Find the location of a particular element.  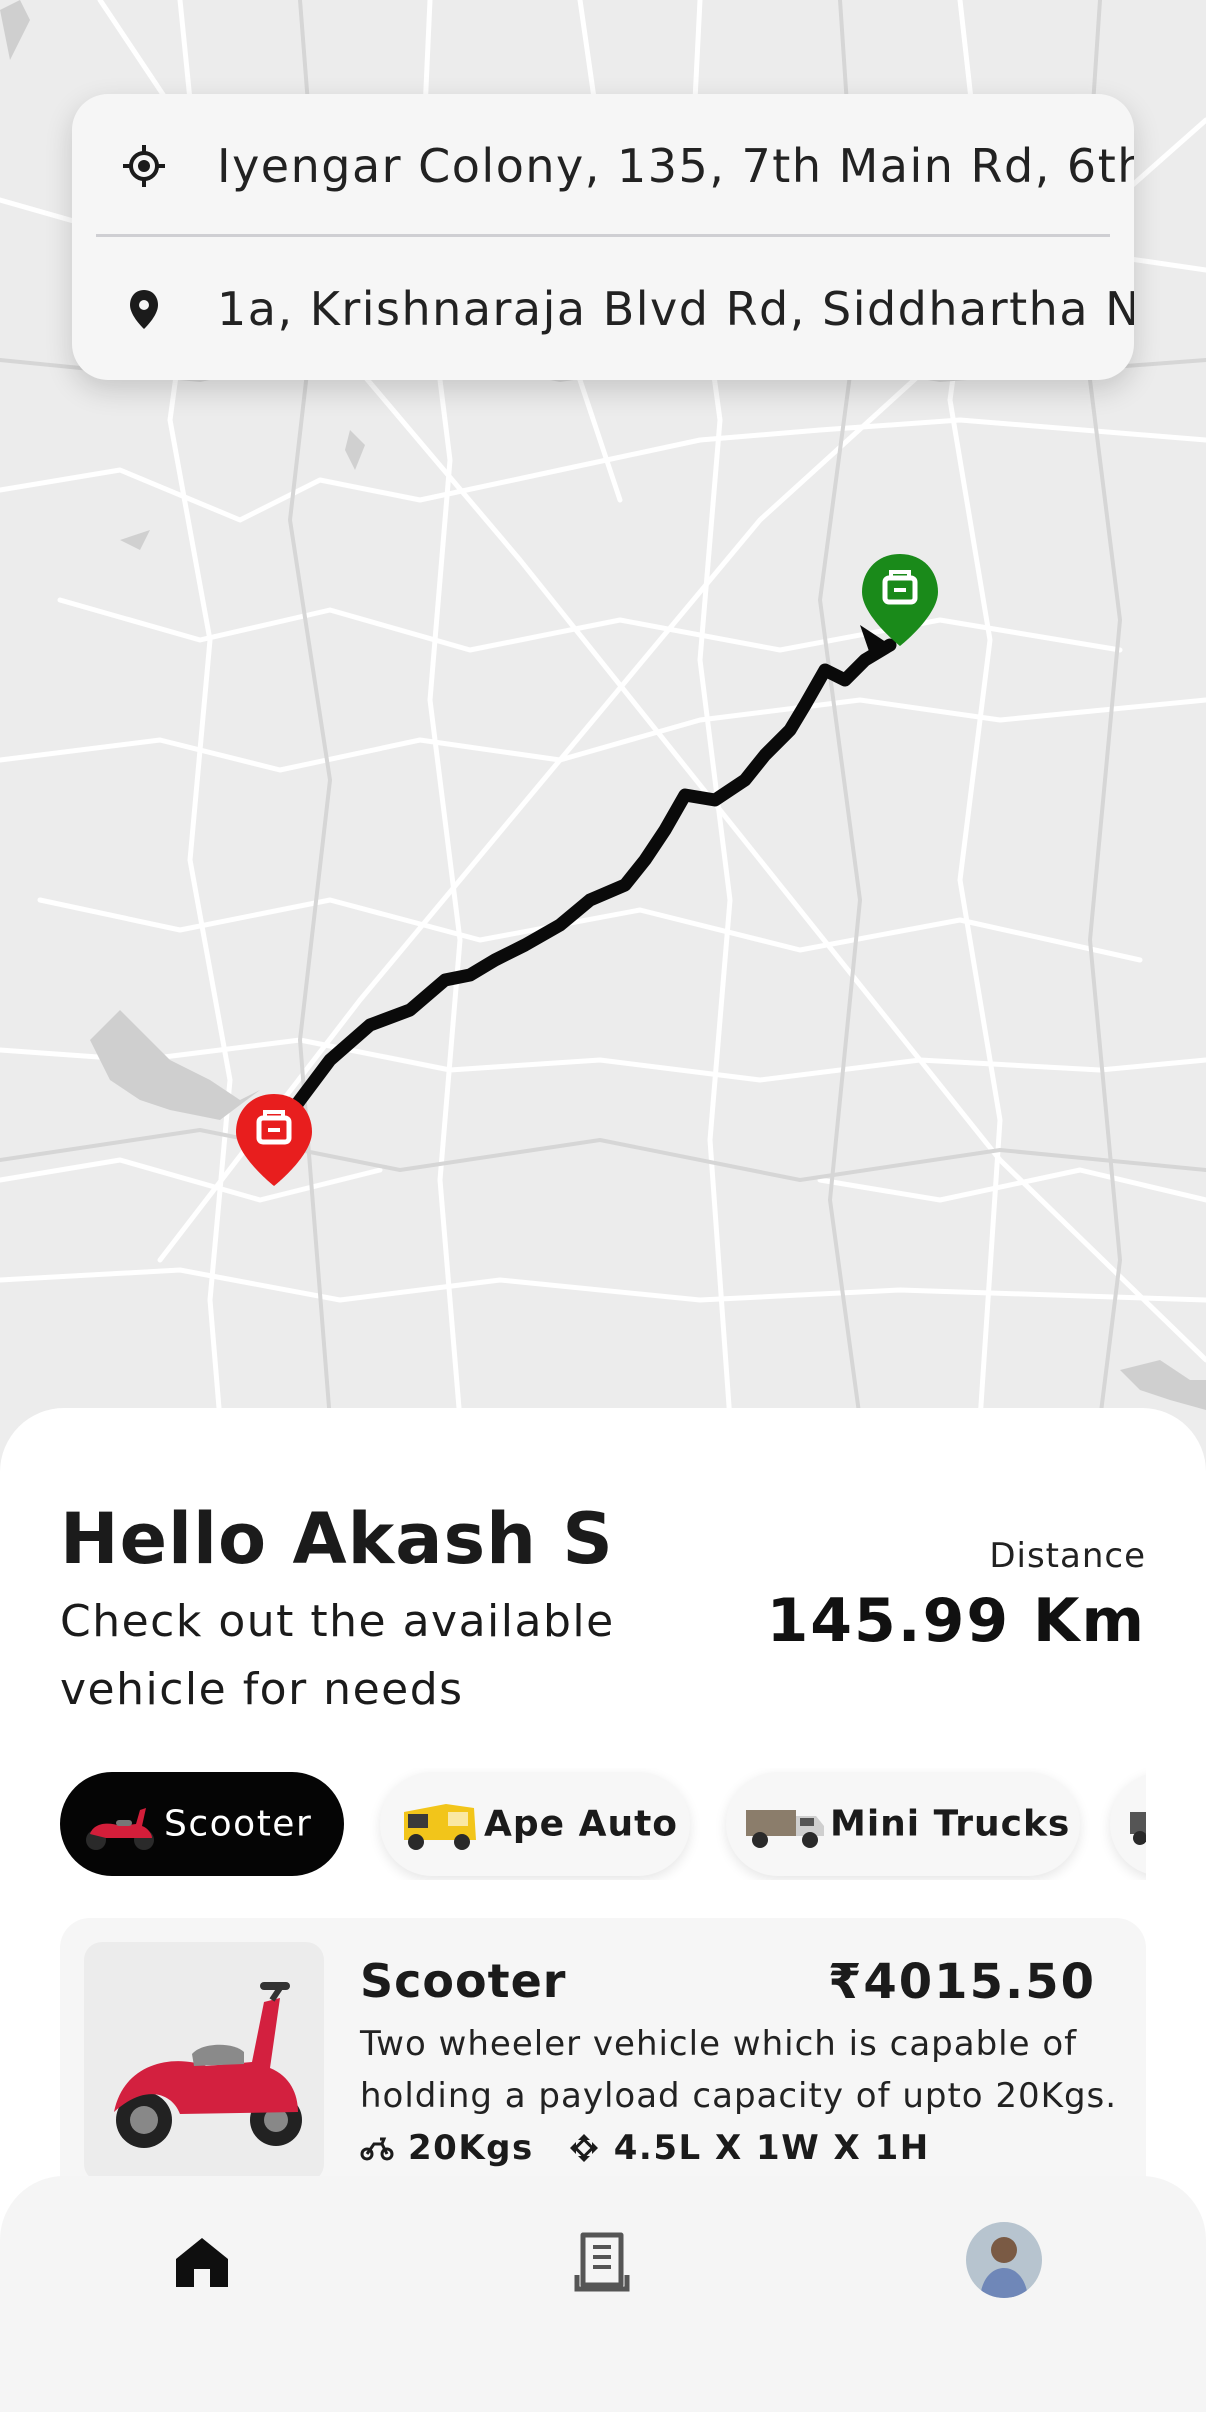

payload-spec: 20Kgs is located at coordinates (447, 2148).